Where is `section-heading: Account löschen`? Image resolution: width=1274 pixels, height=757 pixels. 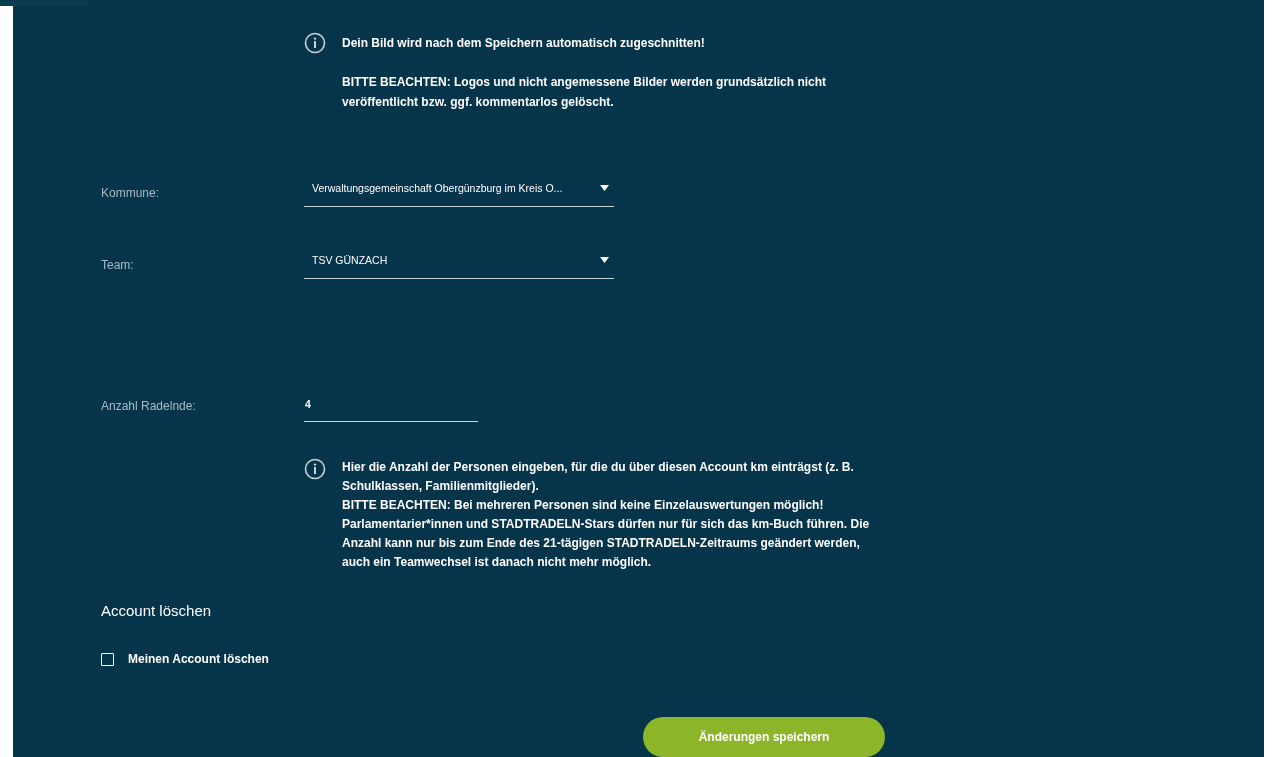 section-heading: Account löschen is located at coordinates (157, 610).